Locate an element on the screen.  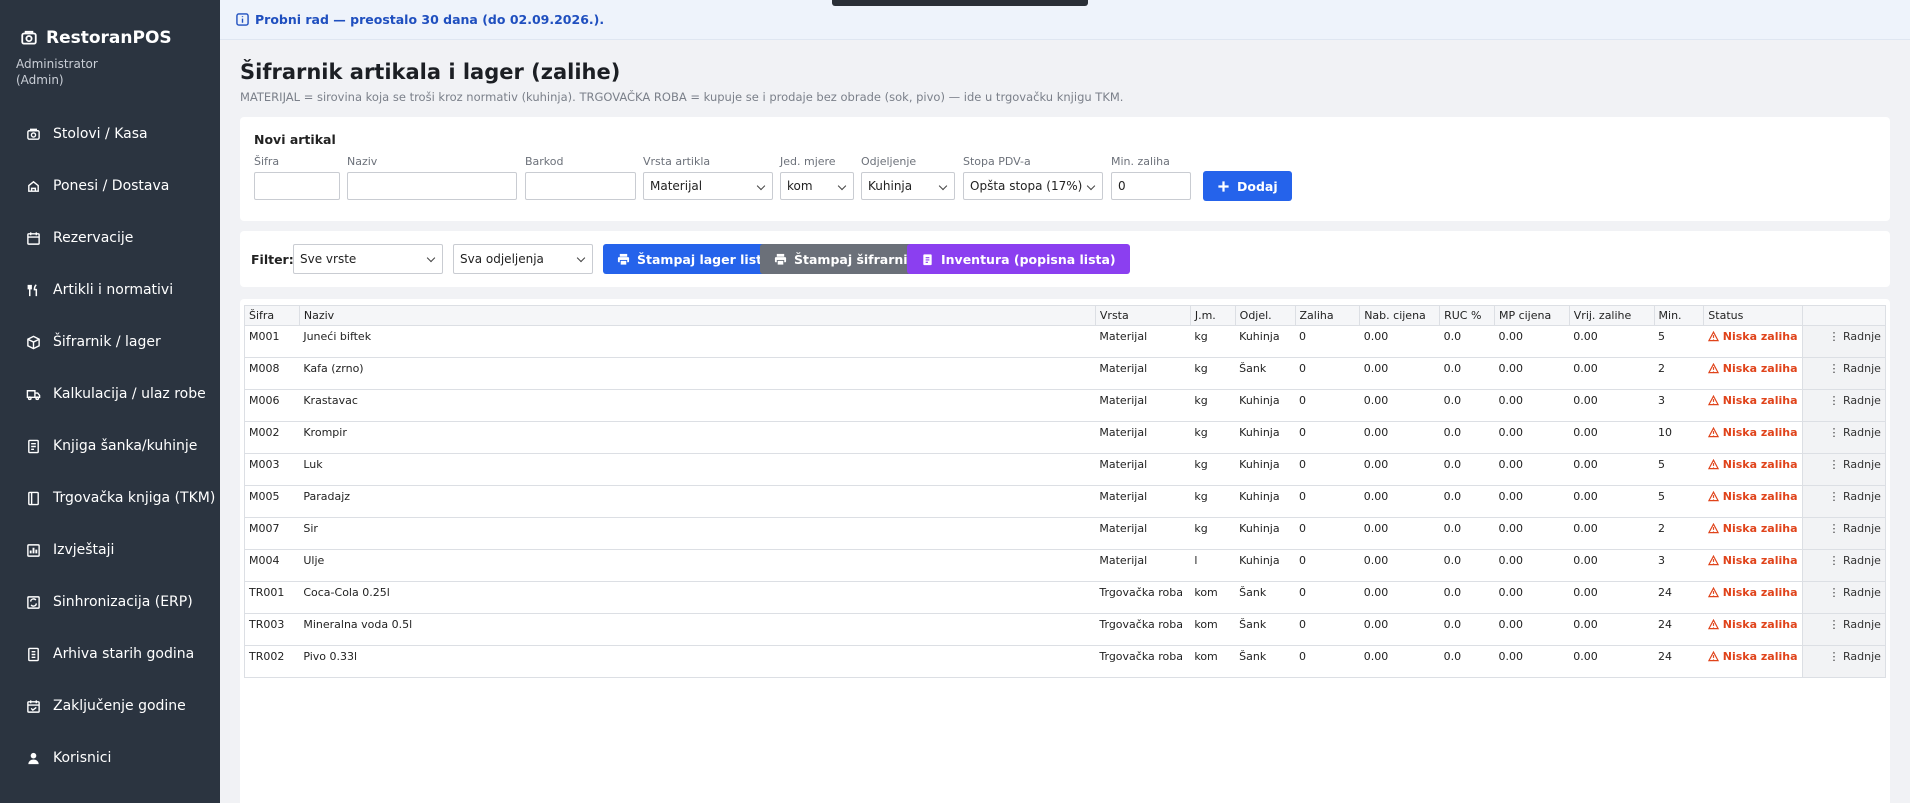
column-header: Status is located at coordinates (1753, 315).